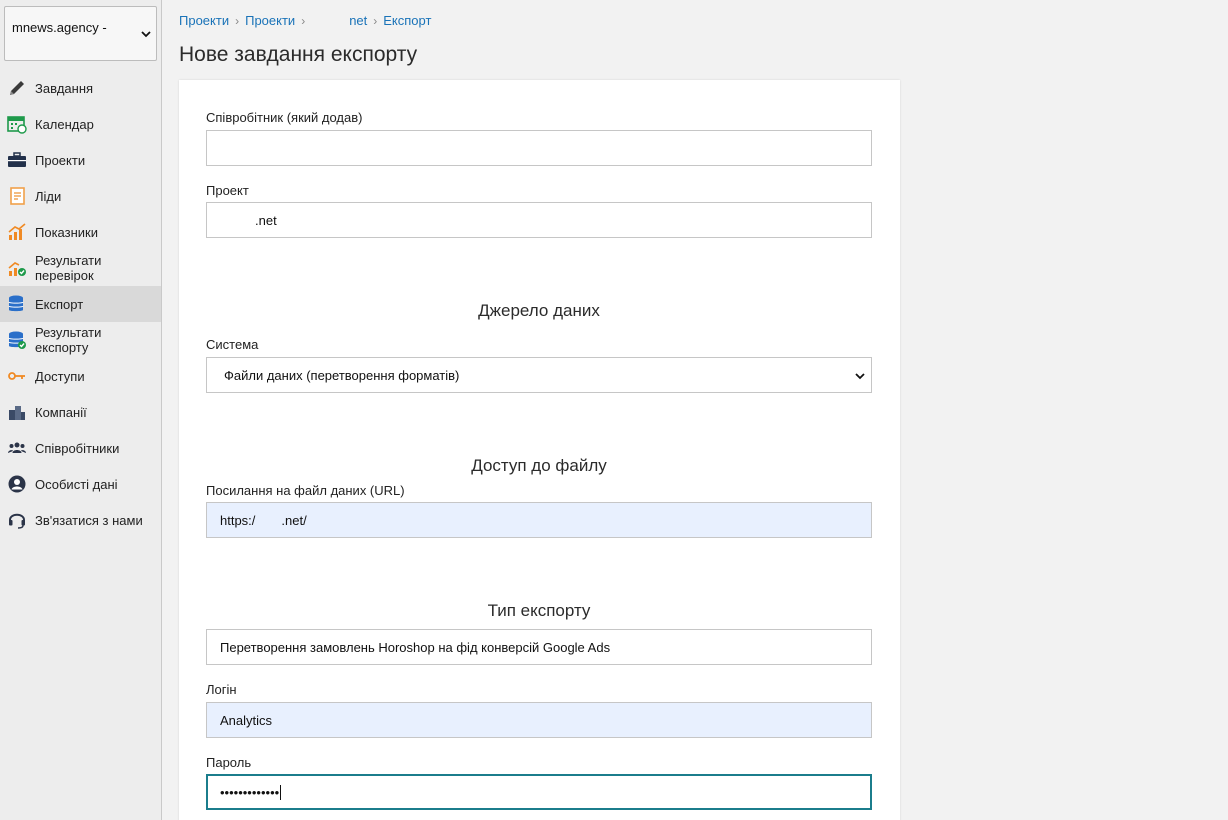 The width and height of the screenshot is (1228, 820). I want to click on breadcrumb-link-projects-2: Проекти, so click(270, 20).